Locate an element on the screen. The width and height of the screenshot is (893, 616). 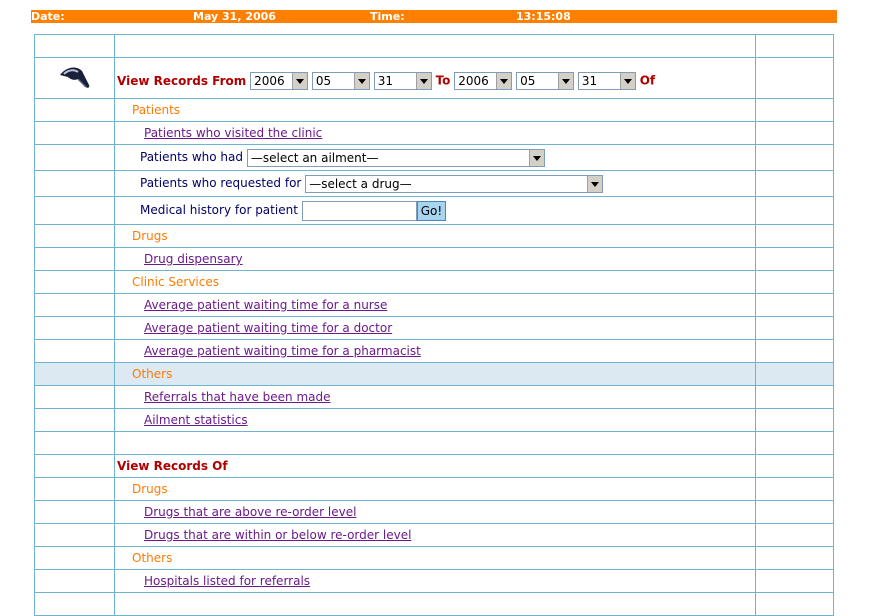
table-row: Others is located at coordinates (434, 558).